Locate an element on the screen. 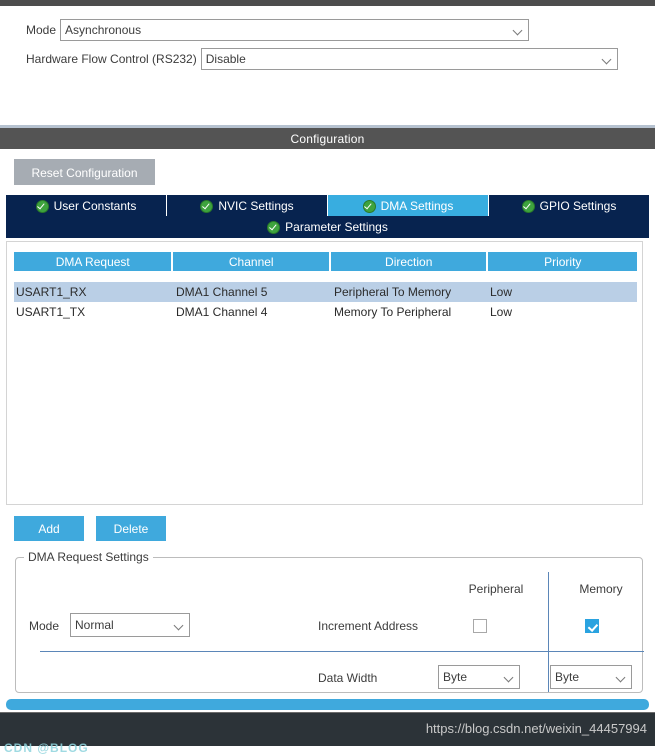 Image resolution: width=655 pixels, height=755 pixels. cell-direction: Memory To Peripheral is located at coordinates (393, 312).